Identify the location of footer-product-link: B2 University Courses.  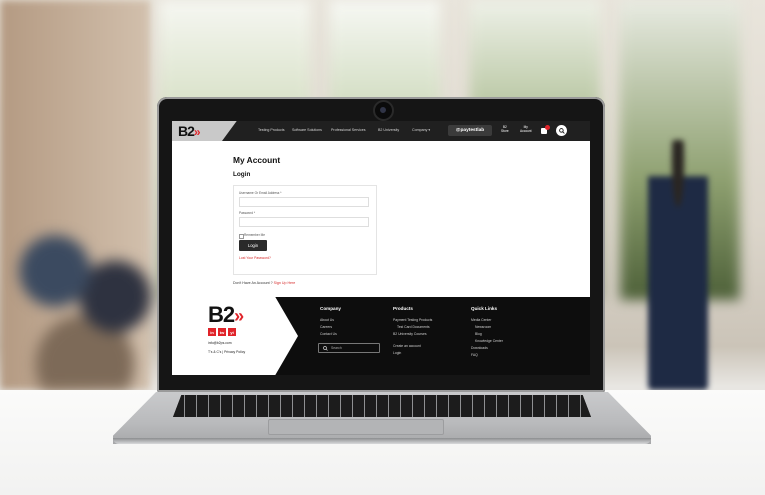
(410, 334).